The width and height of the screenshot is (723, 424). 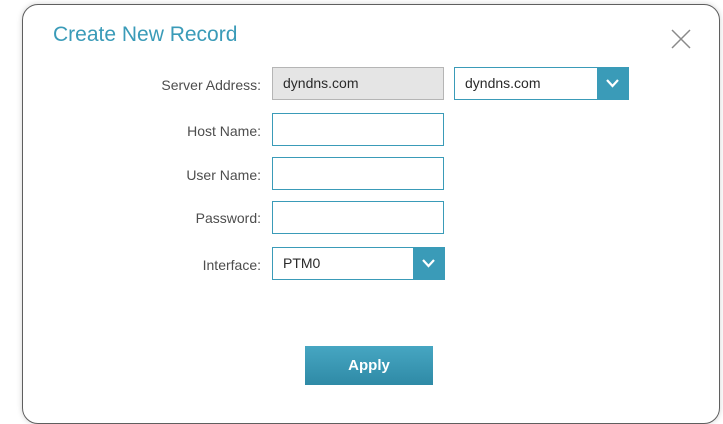 I want to click on host-name-input, so click(x=358, y=129).